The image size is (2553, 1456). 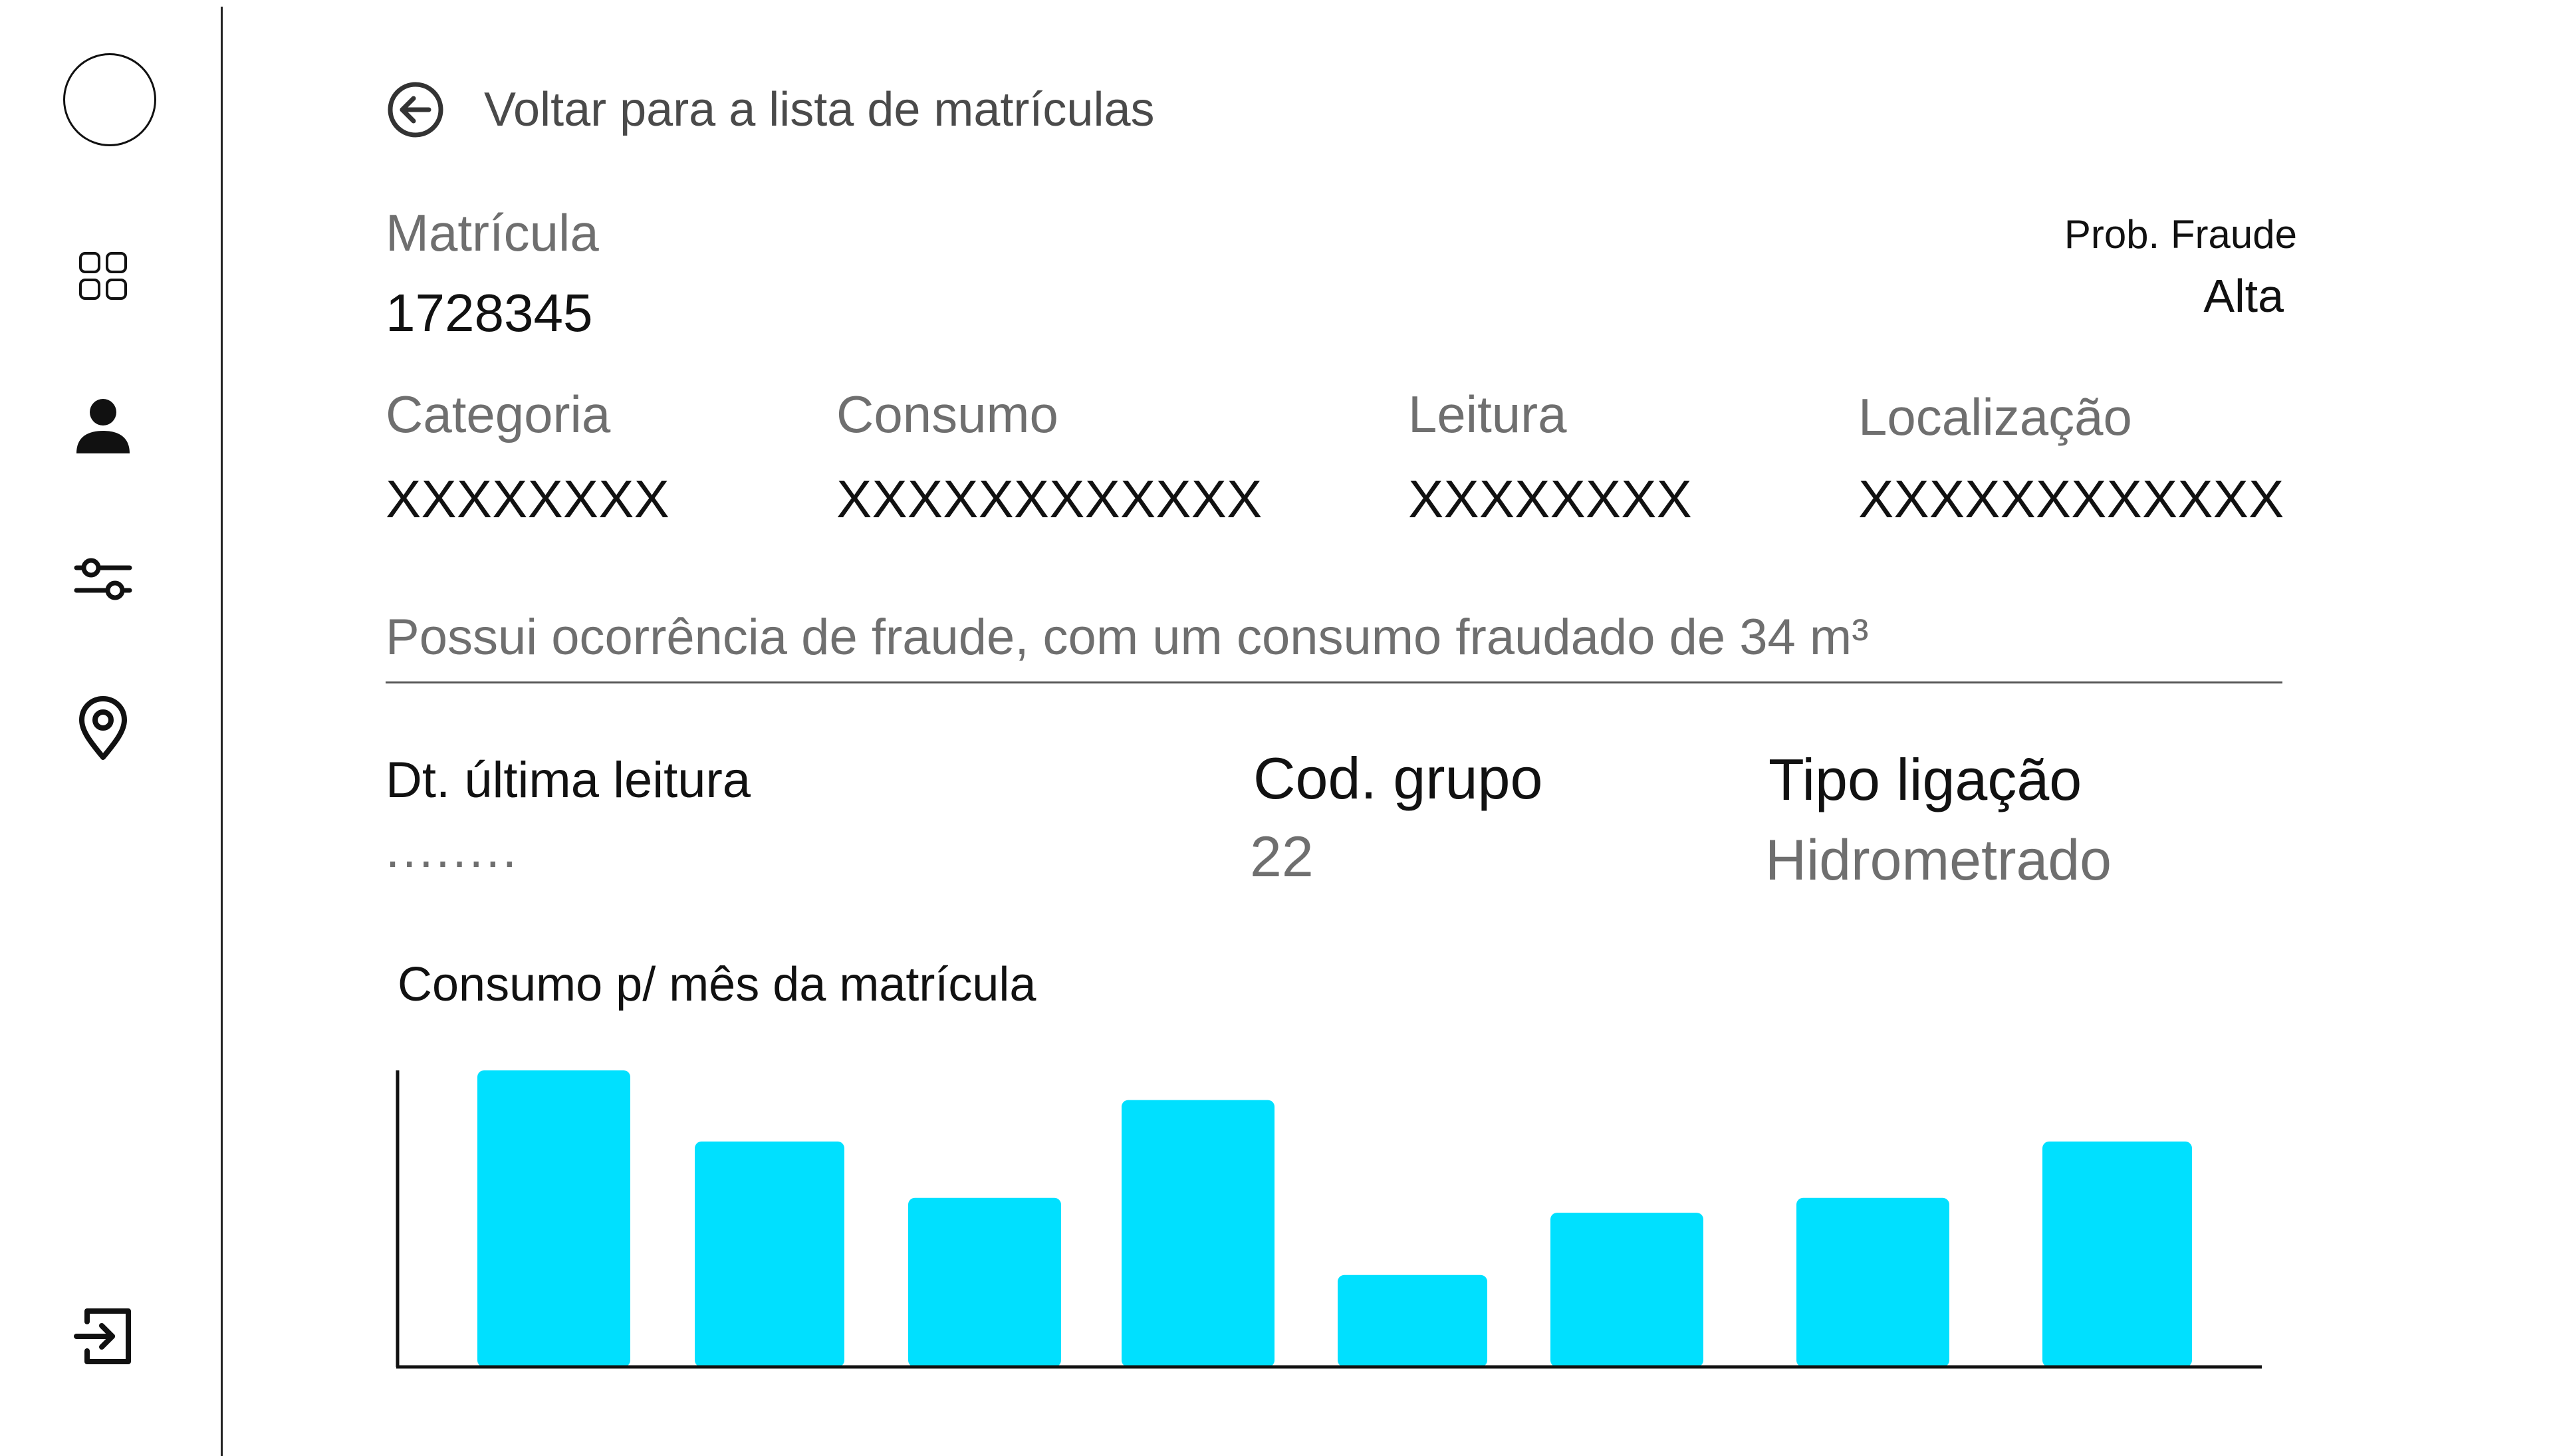 What do you see at coordinates (1487, 414) in the screenshot?
I see `reading-label: Leitura` at bounding box center [1487, 414].